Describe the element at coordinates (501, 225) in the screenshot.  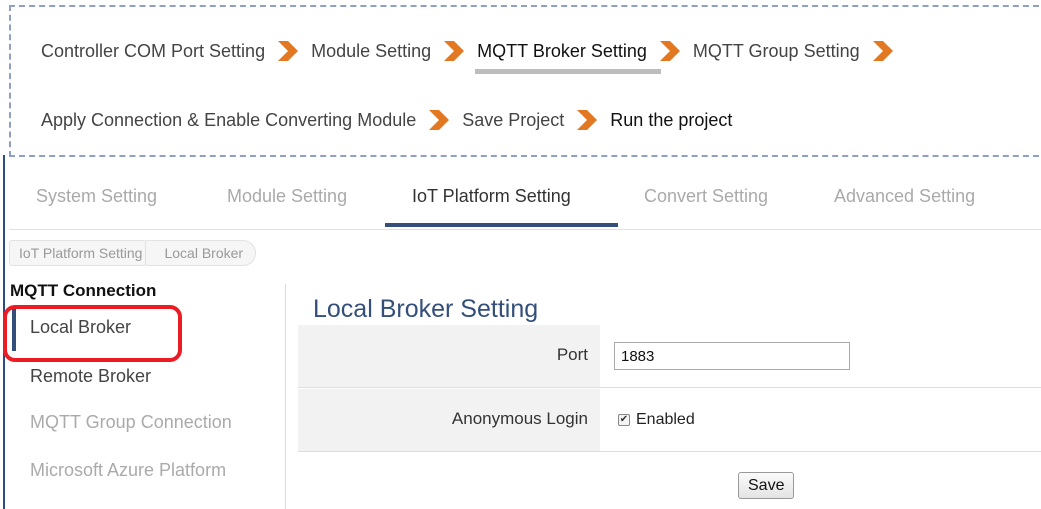
I see `active-tab-indicator` at that location.